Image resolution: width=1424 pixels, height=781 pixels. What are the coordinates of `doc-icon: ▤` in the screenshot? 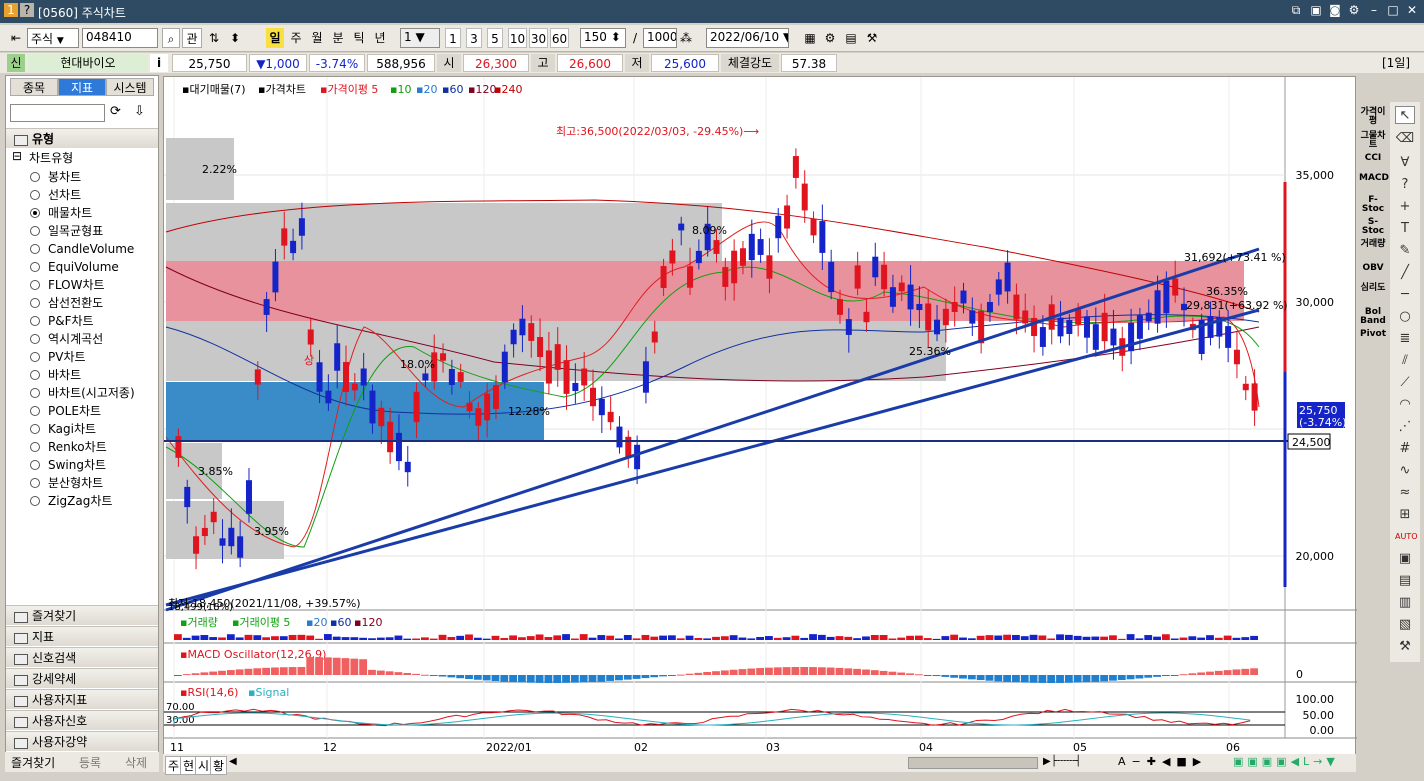 It's located at (1405, 581).